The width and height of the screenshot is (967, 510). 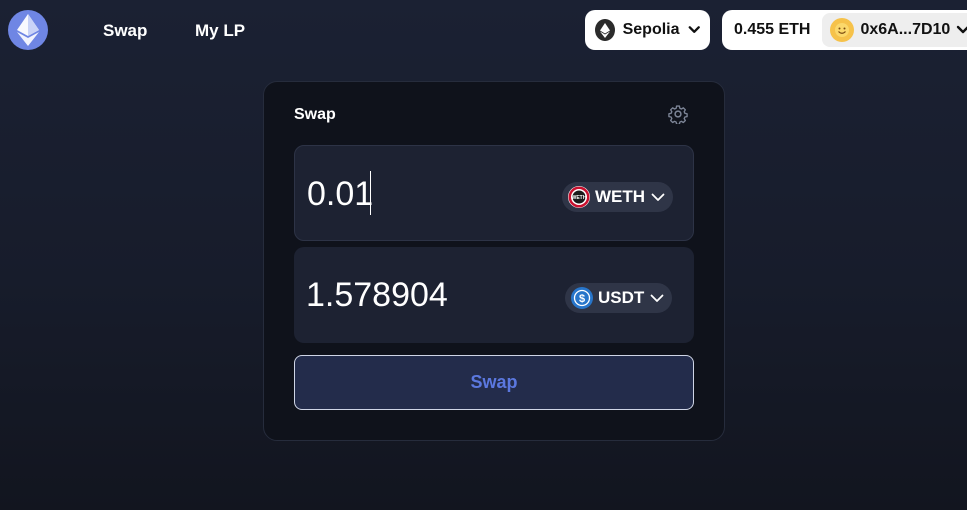 I want to click on network-selector: Sepolia, so click(x=647, y=30).